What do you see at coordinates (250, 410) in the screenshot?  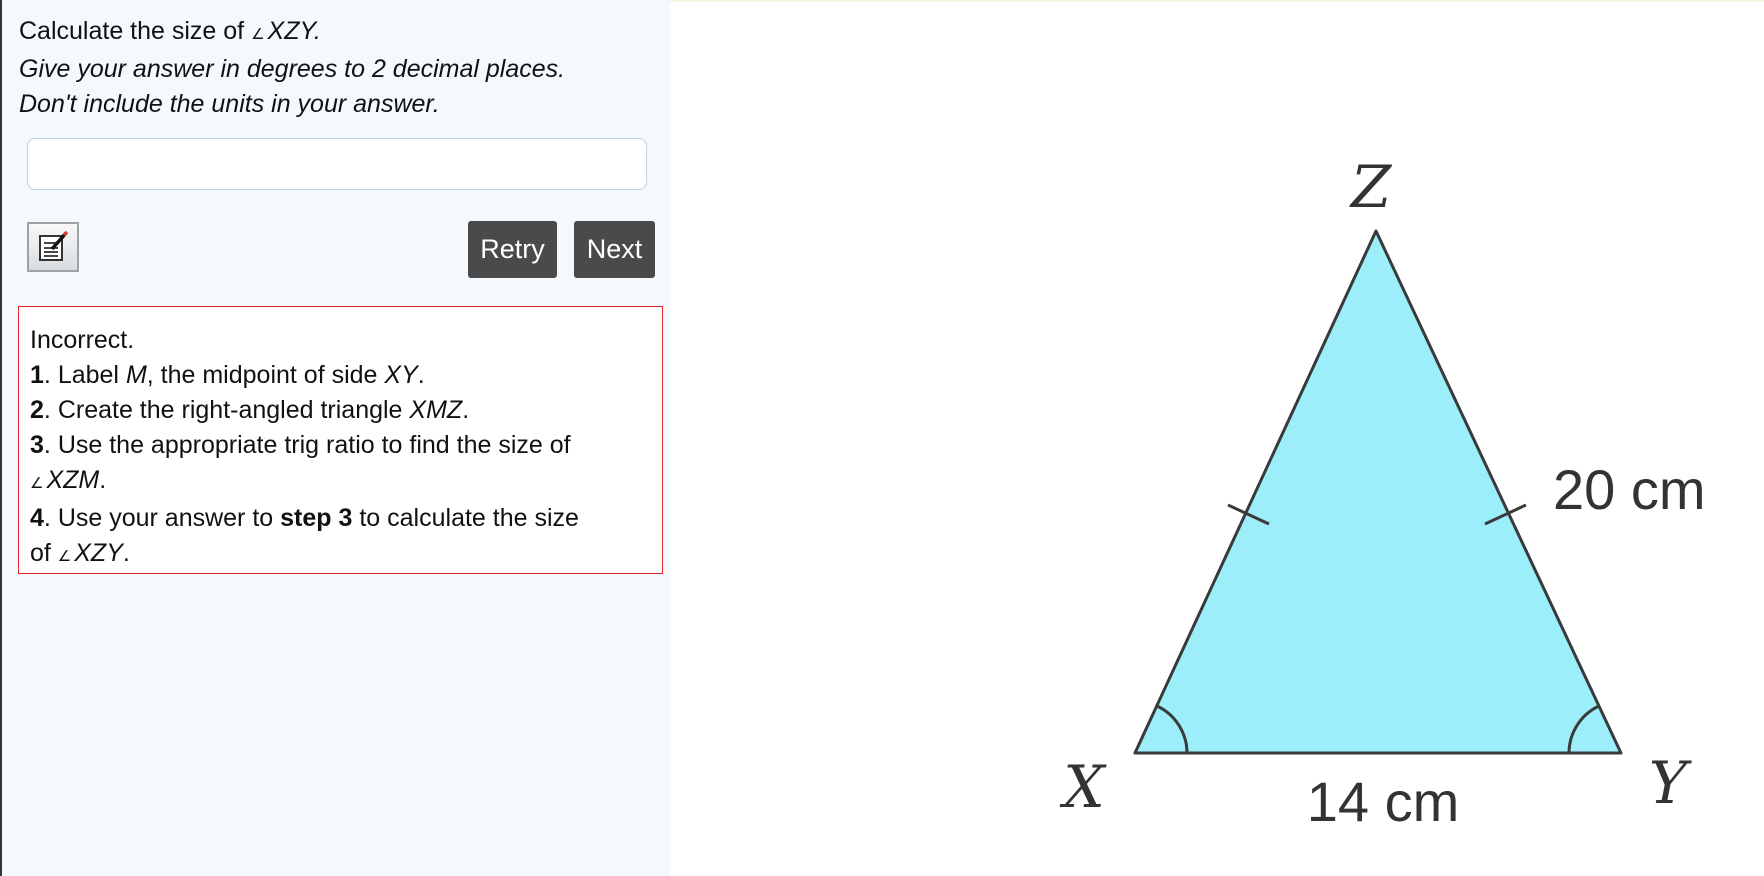 I see `feedback-step-2: 2. Create the right-angled triangle XMZ.` at bounding box center [250, 410].